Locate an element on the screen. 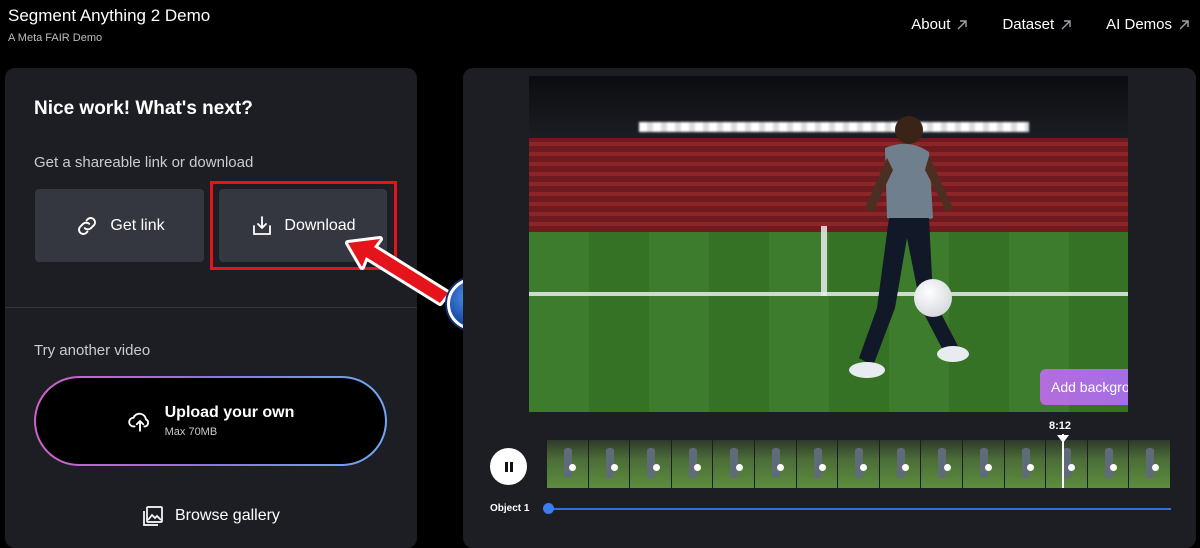 The height and width of the screenshot is (548, 1200). get-link-button: Get link is located at coordinates (119, 225).